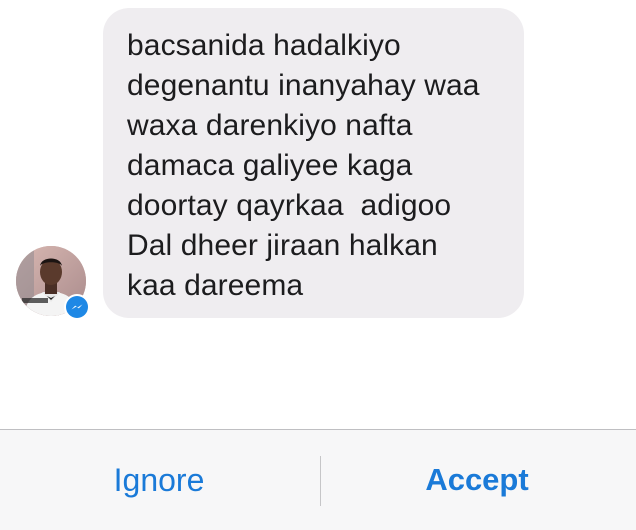 This screenshot has width=636, height=530. Describe the element at coordinates (282, 245) in the screenshot. I see `message-line: Dal dheer jiraan halkan` at that location.